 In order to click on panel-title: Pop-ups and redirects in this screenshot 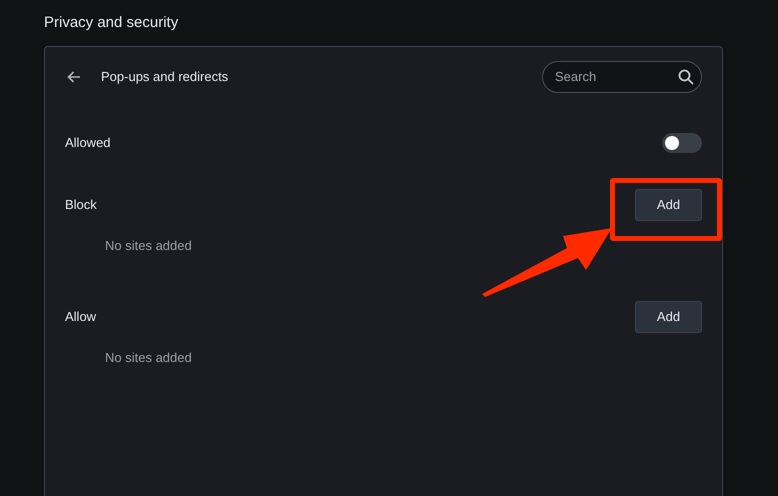, I will do `click(164, 77)`.